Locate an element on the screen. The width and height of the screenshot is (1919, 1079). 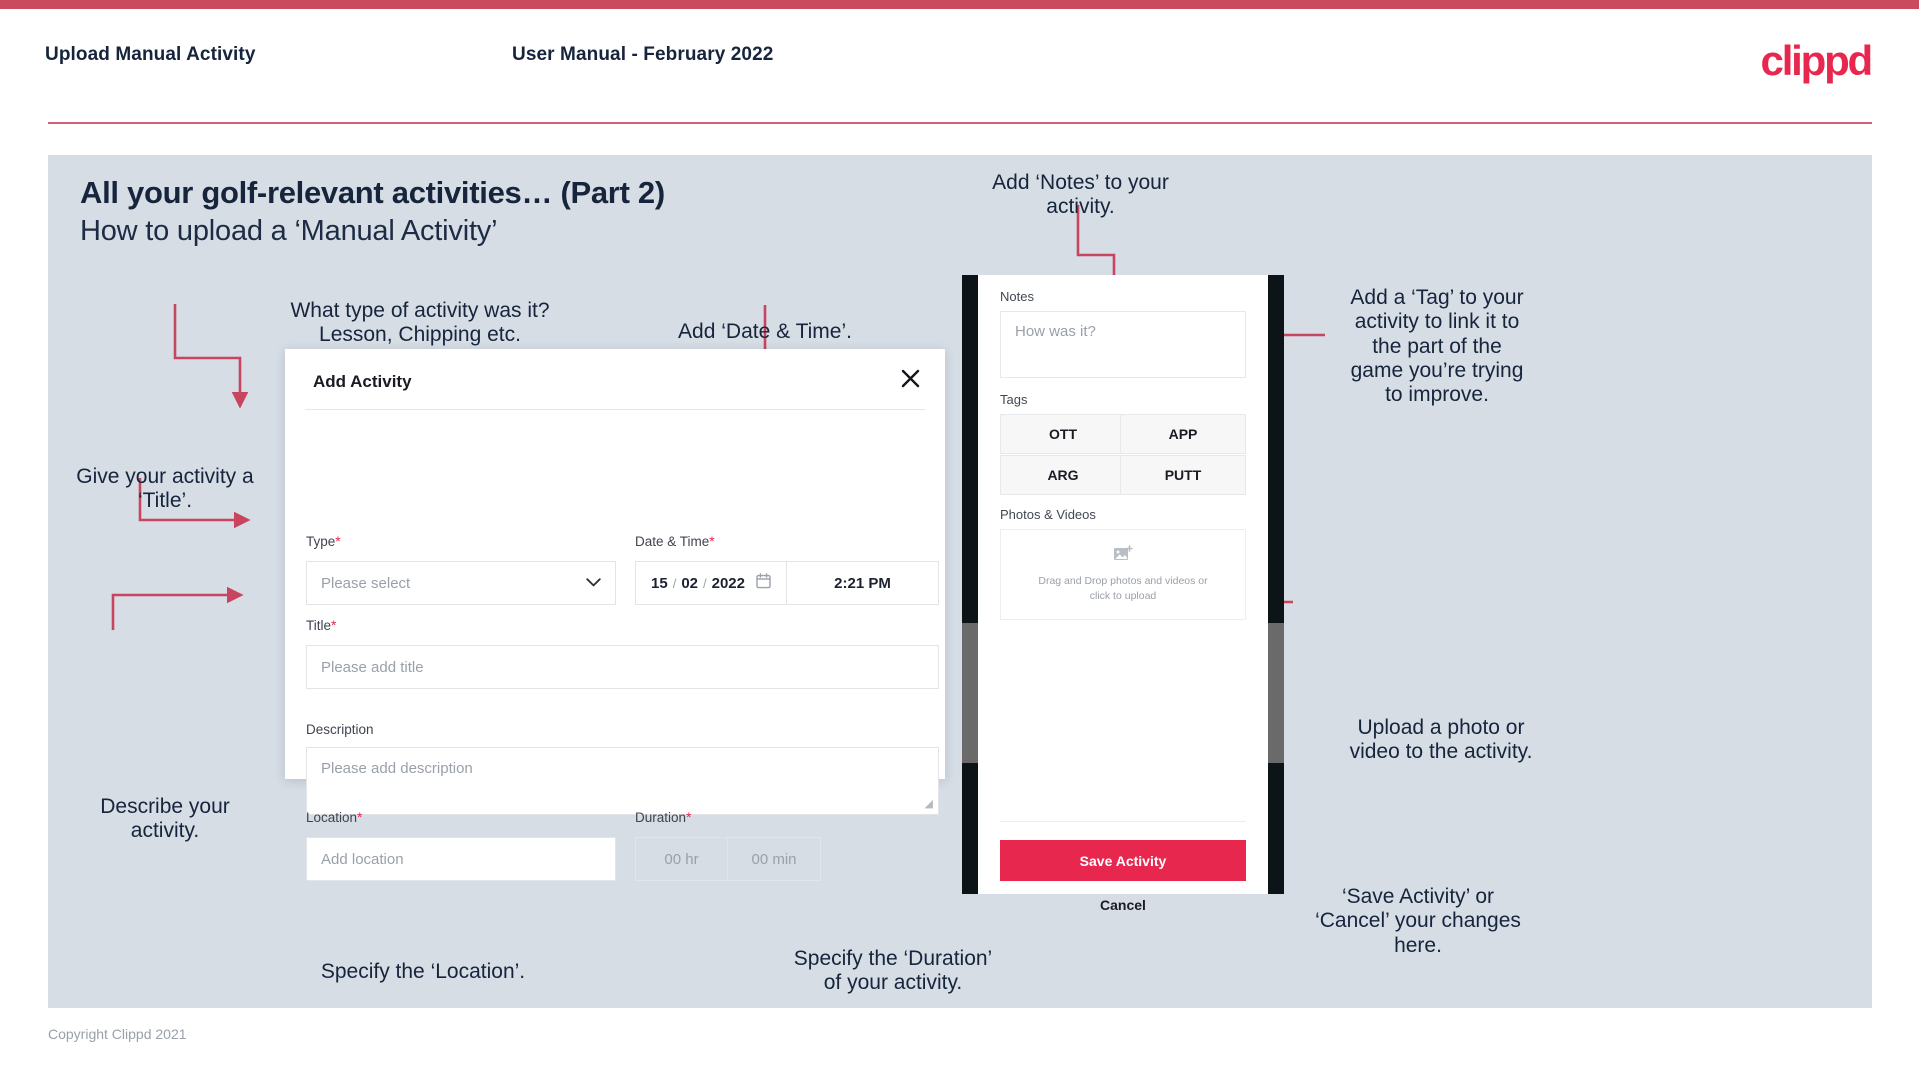
header-left-title: Upload Manual Activity is located at coordinates (150, 54).